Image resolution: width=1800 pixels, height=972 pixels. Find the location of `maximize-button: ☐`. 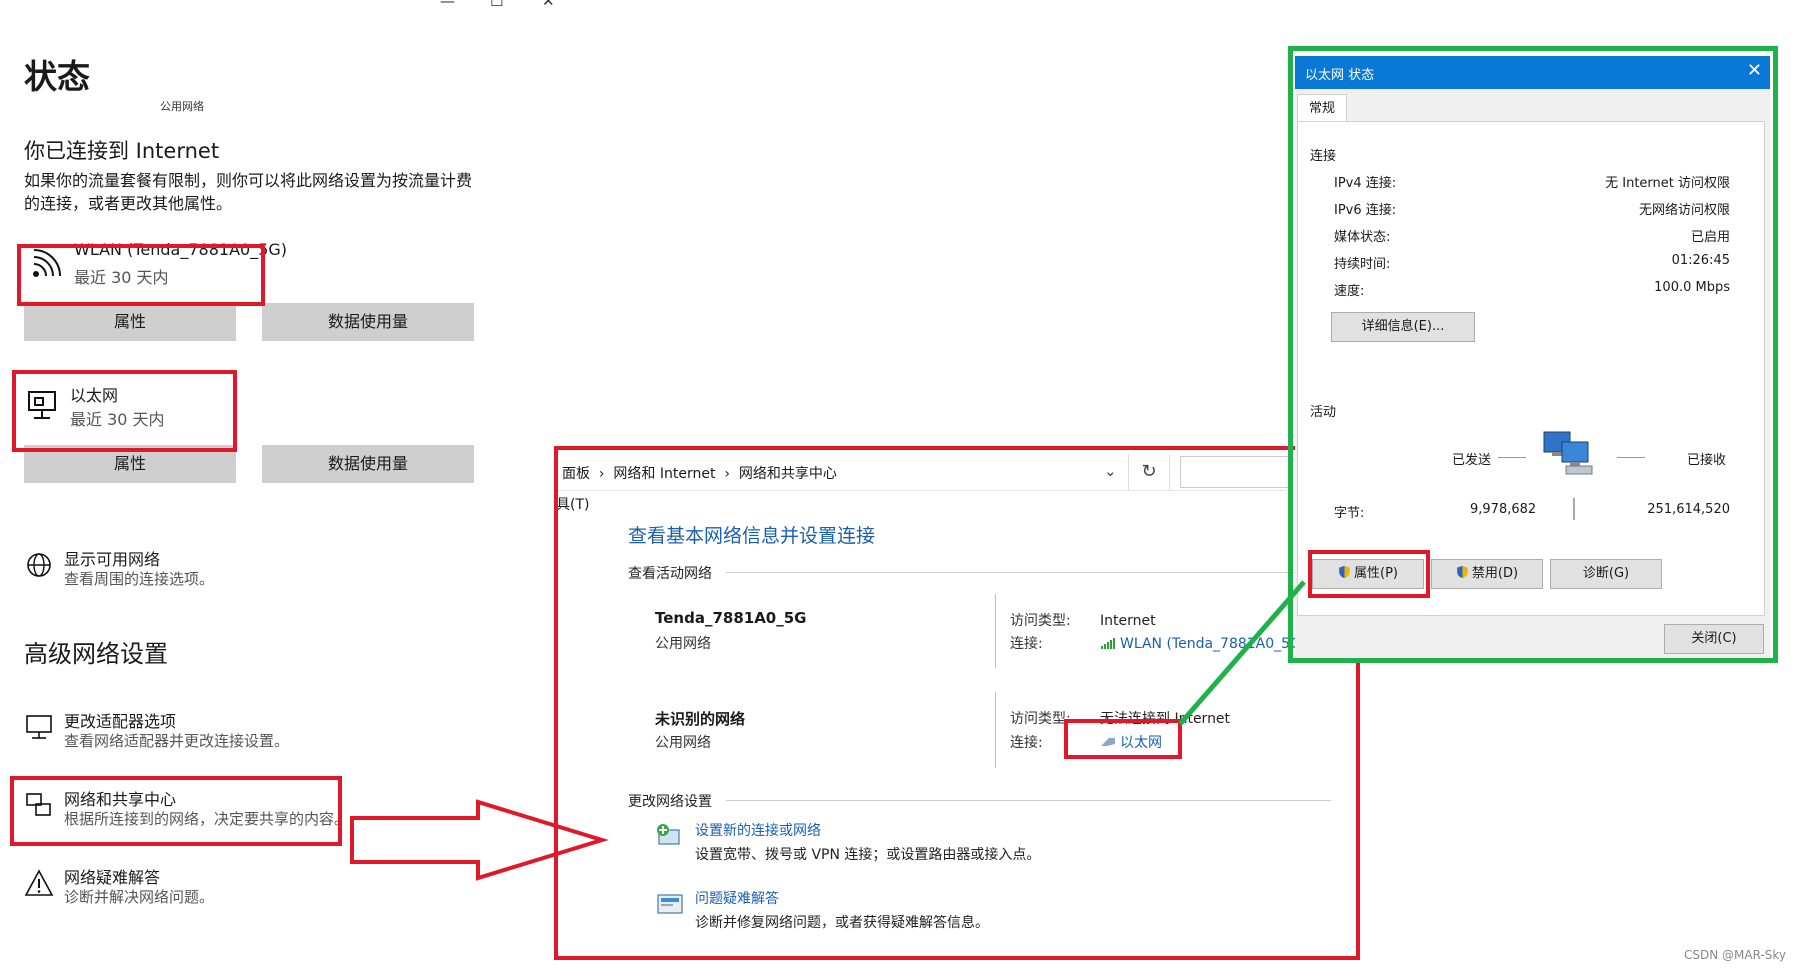

maximize-button: ☐ is located at coordinates (496, 5).